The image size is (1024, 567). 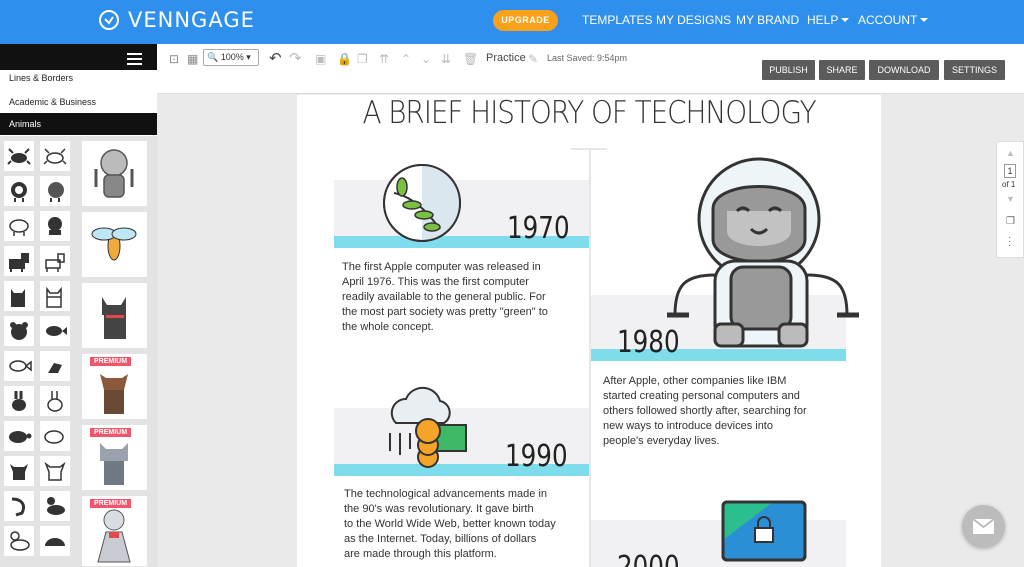 I want to click on cat-outline-icon, so click(x=55, y=296).